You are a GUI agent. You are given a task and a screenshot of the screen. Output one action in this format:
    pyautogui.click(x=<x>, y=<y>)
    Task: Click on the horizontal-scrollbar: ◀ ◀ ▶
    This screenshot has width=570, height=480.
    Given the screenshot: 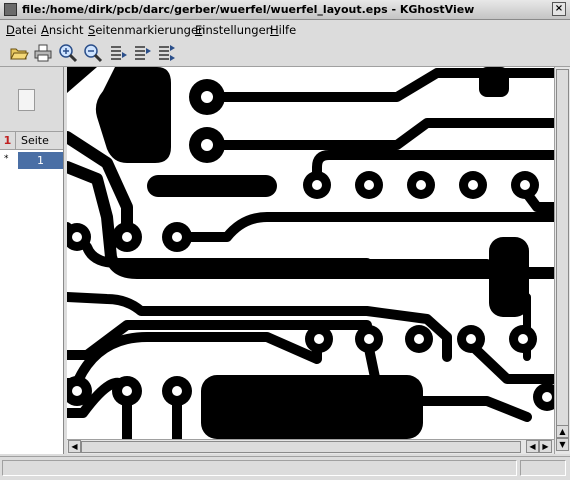 What is the action you would take?
    pyautogui.click(x=310, y=446)
    